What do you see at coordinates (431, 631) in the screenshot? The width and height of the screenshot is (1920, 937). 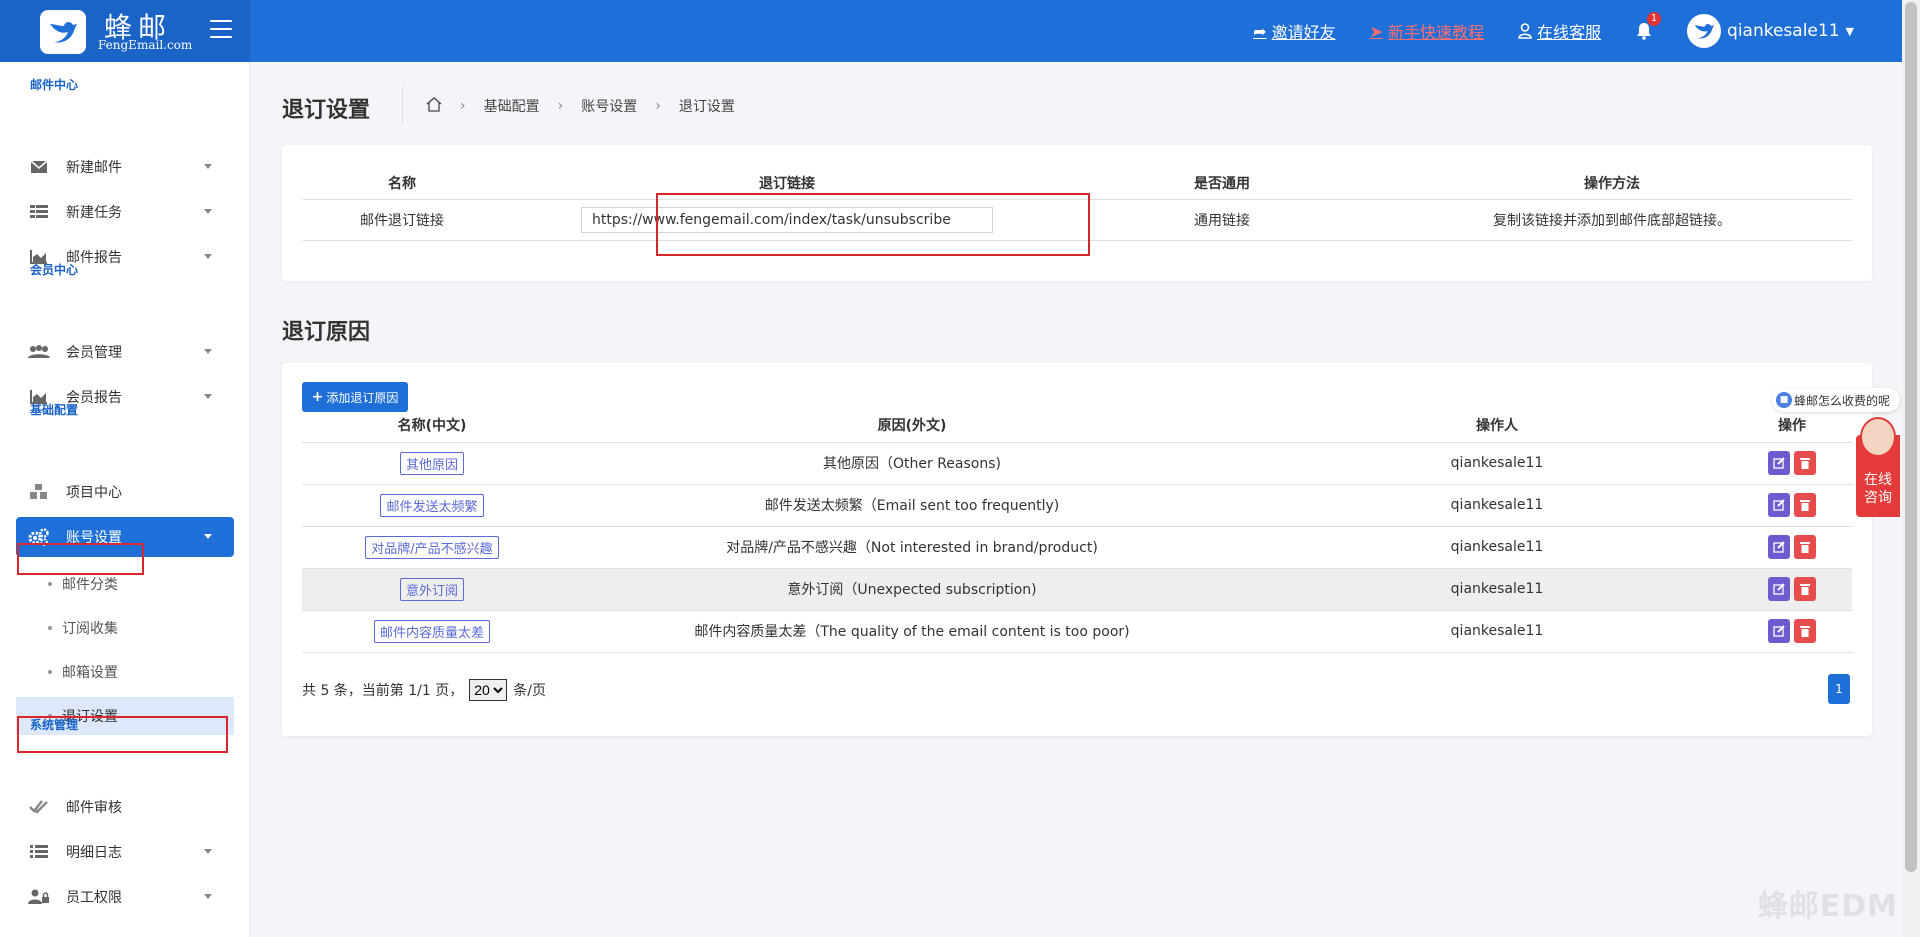 I see `reason-name-tag: 邮件内容质量太差` at bounding box center [431, 631].